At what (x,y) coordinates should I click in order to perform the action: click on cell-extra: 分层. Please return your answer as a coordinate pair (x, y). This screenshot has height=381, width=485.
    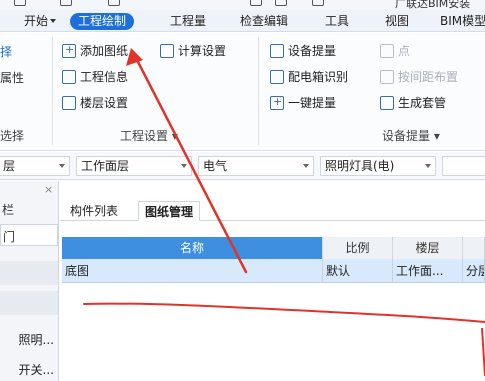
    Looking at the image, I should click on (474, 271).